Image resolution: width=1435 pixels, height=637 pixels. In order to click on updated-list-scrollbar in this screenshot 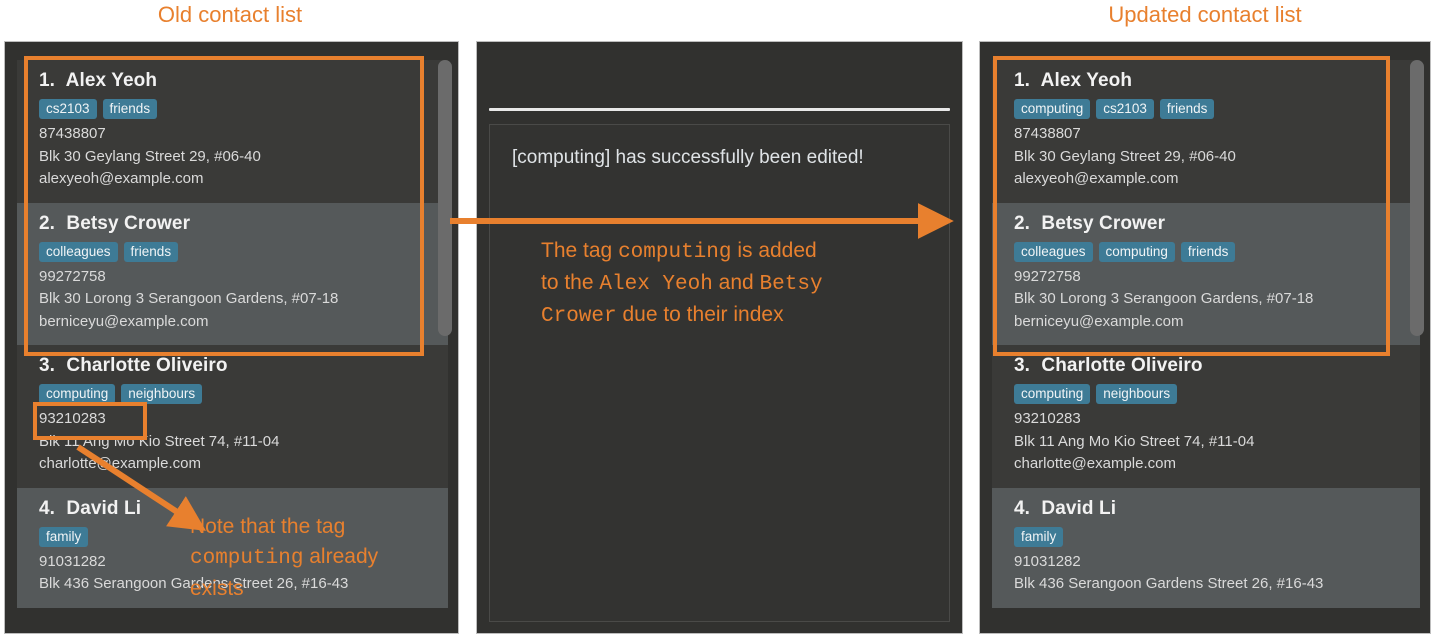, I will do `click(1417, 337)`.